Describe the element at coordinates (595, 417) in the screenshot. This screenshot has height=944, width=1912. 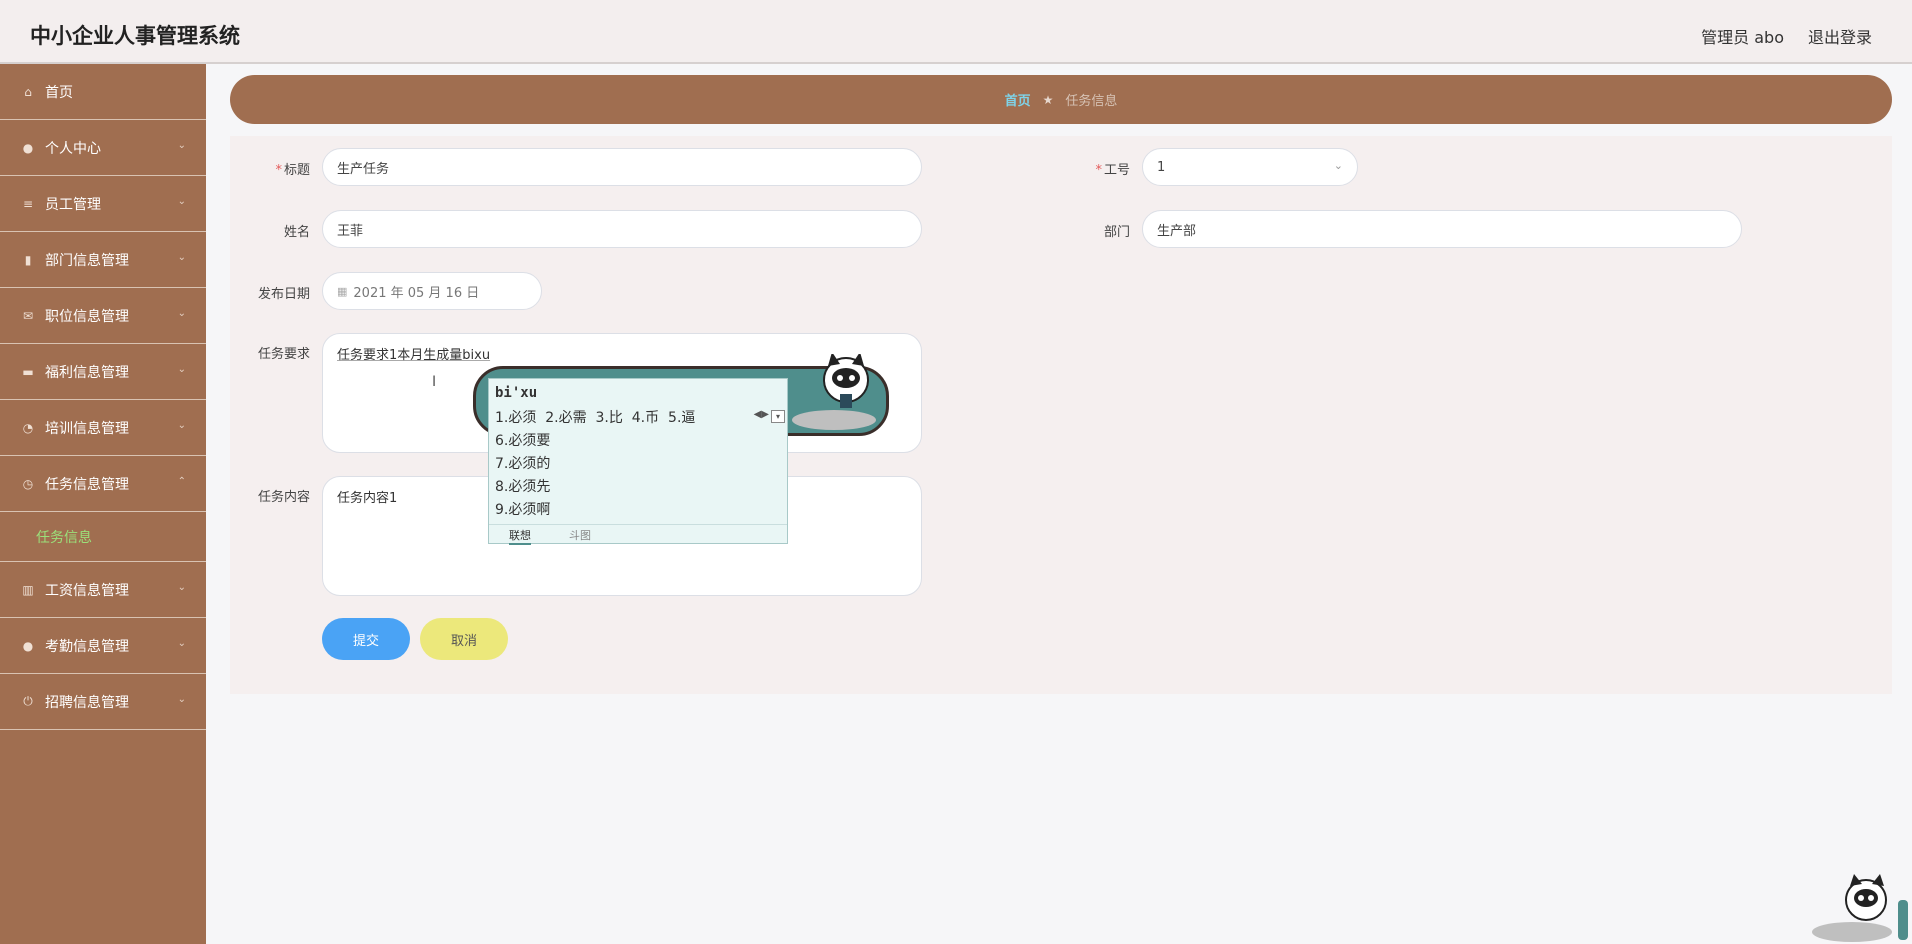
I see `ime-first-row: 1.必须 2.必需 3.比 4.币 5.逼` at that location.